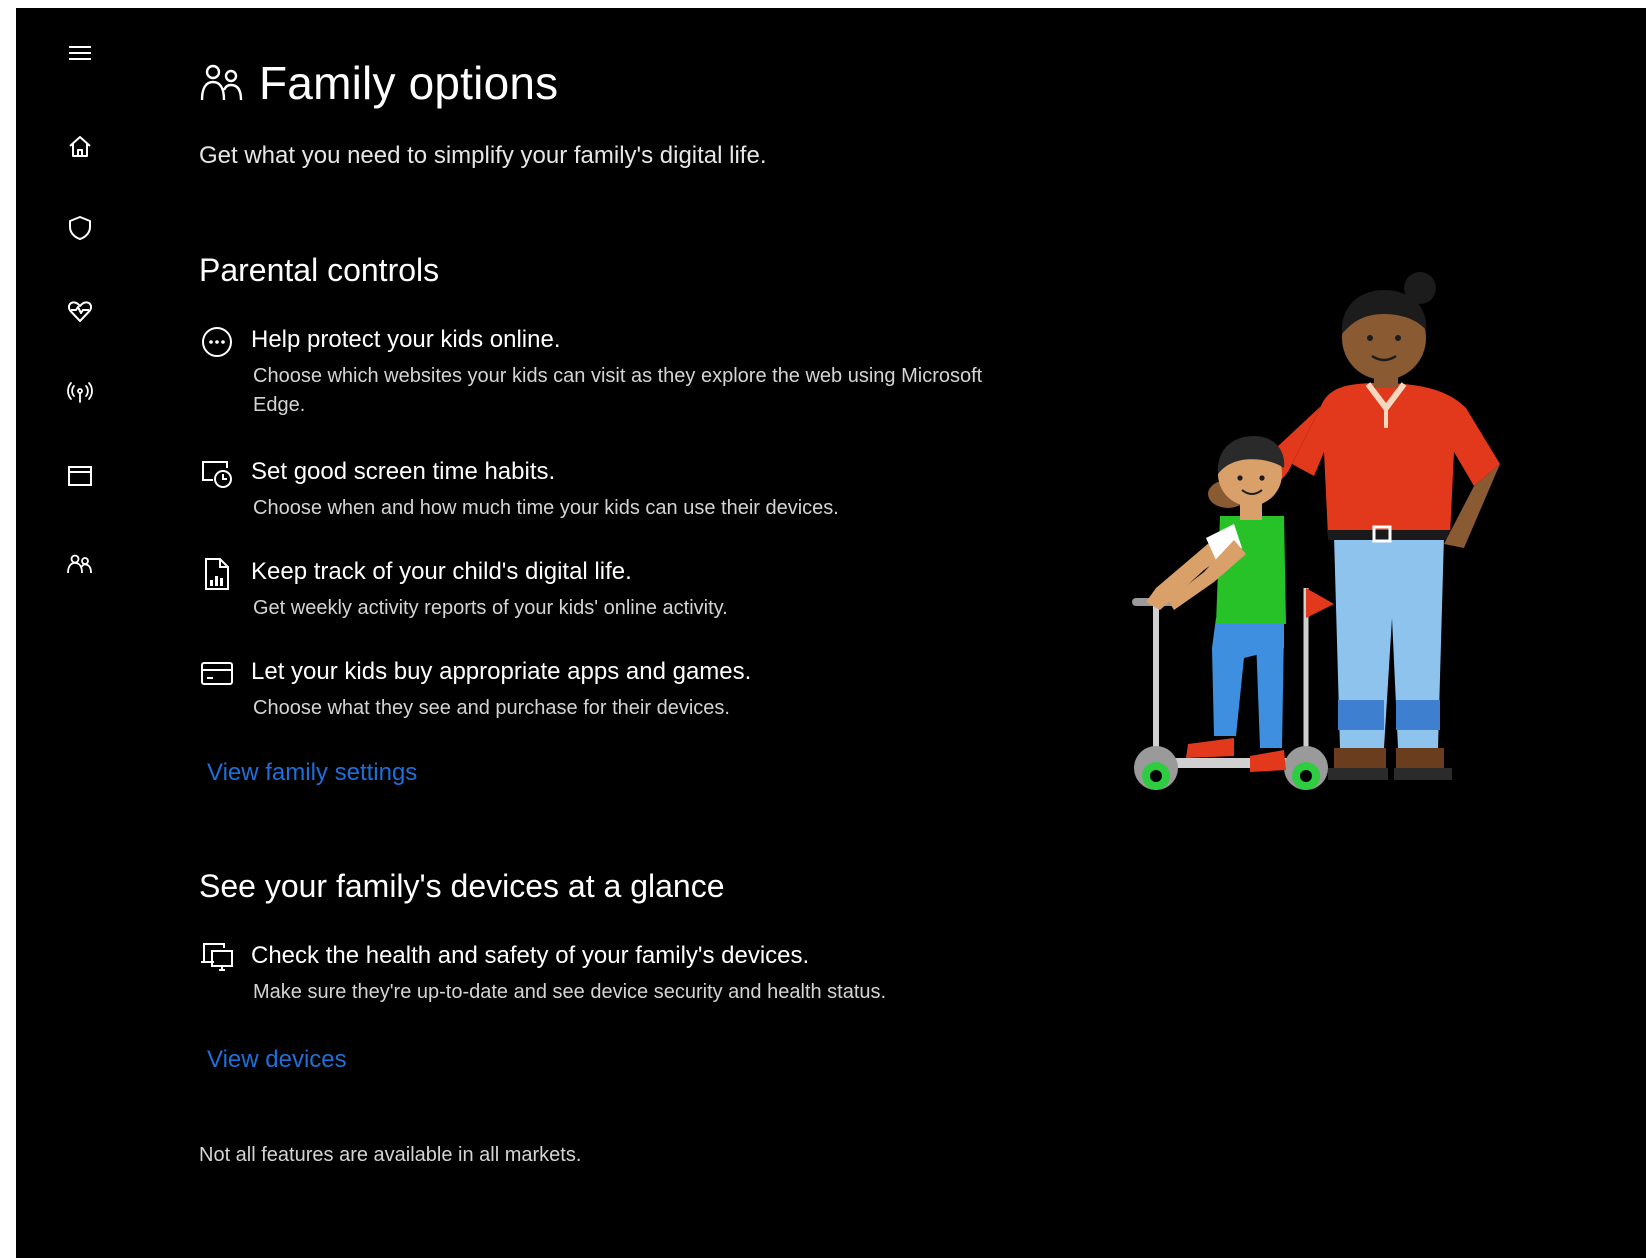 The width and height of the screenshot is (1646, 1258). I want to click on devices-section-heading: See your family's devices at a glance, so click(462, 886).